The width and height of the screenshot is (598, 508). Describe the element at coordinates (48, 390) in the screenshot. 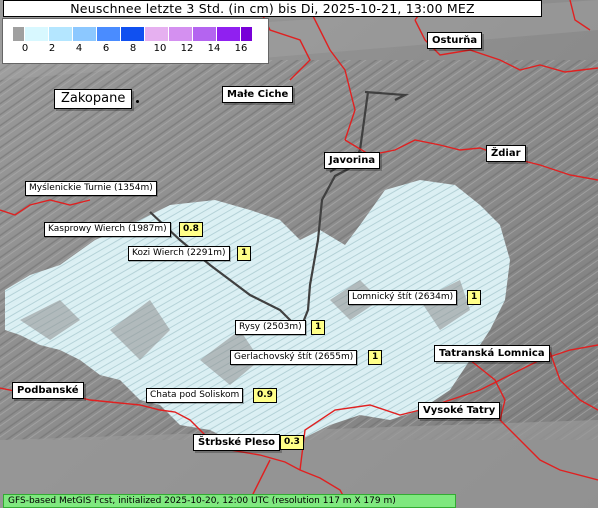

I see `place-podbanske: Podbanské` at that location.